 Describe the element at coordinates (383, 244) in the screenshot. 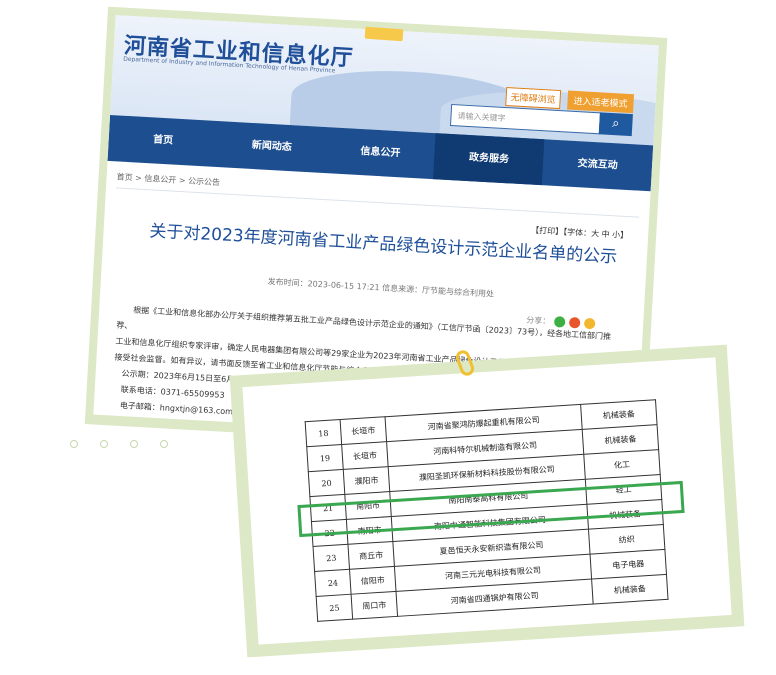

I see `article-title: 关于对2023年度河南省工业产品绿色设计示范企业名单的公示` at that location.